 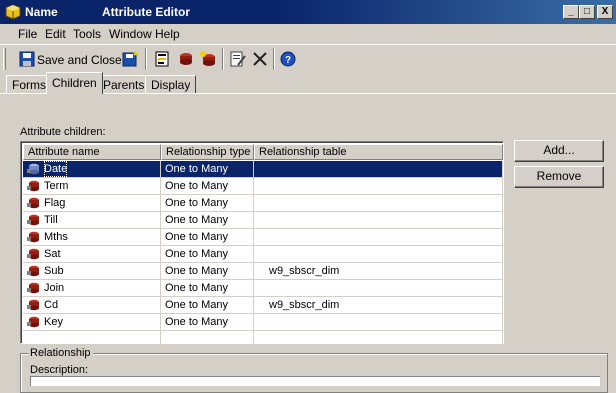 I want to click on table-row: Join One to Many, so click(x=263, y=288).